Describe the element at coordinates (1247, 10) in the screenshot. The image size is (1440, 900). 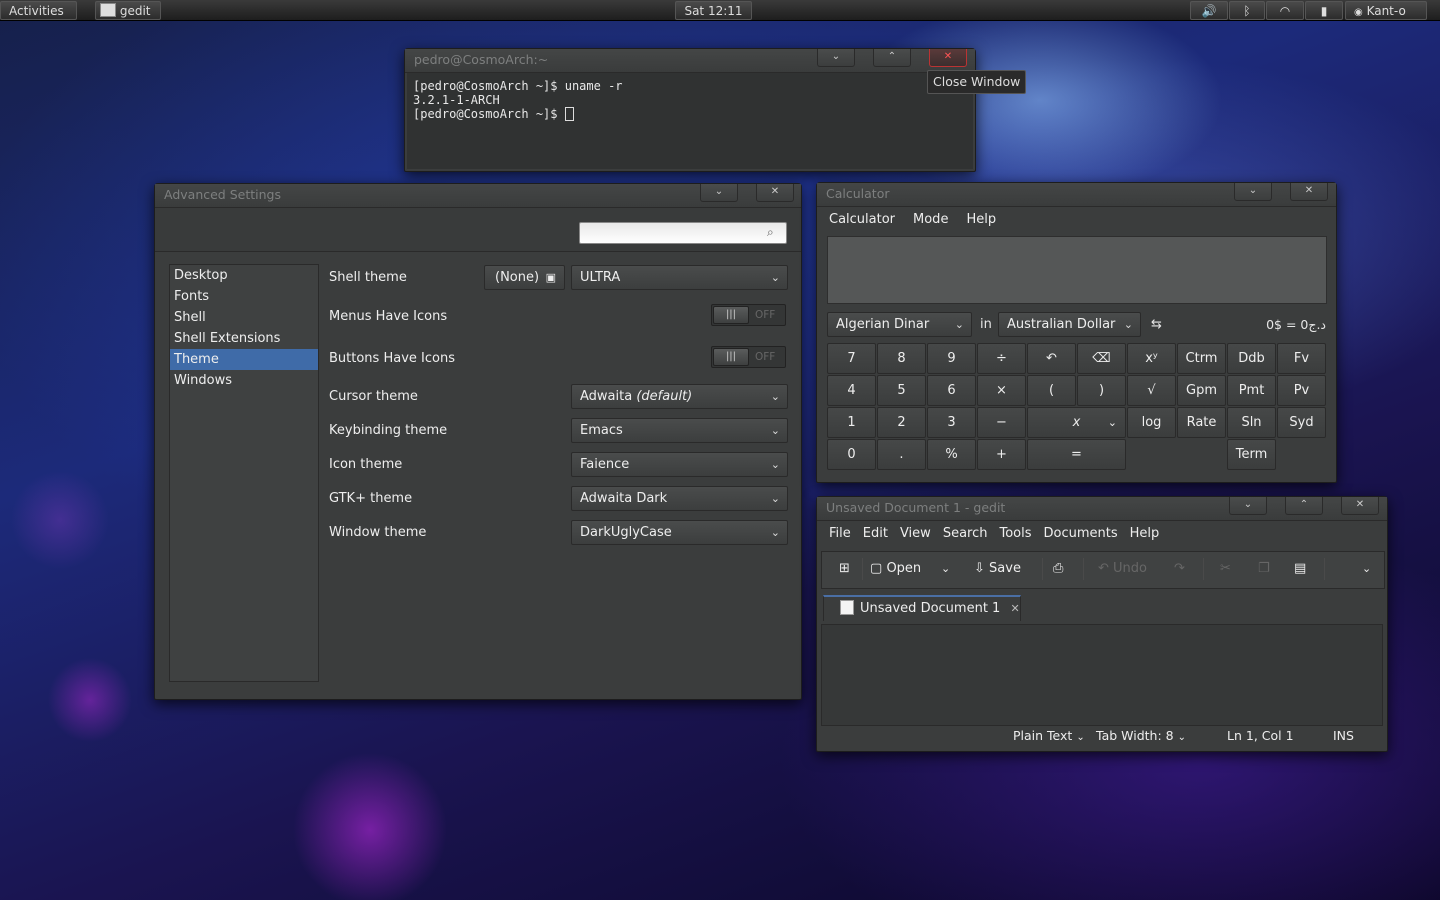
I see `bluetooth-icon: ᛒ` at that location.